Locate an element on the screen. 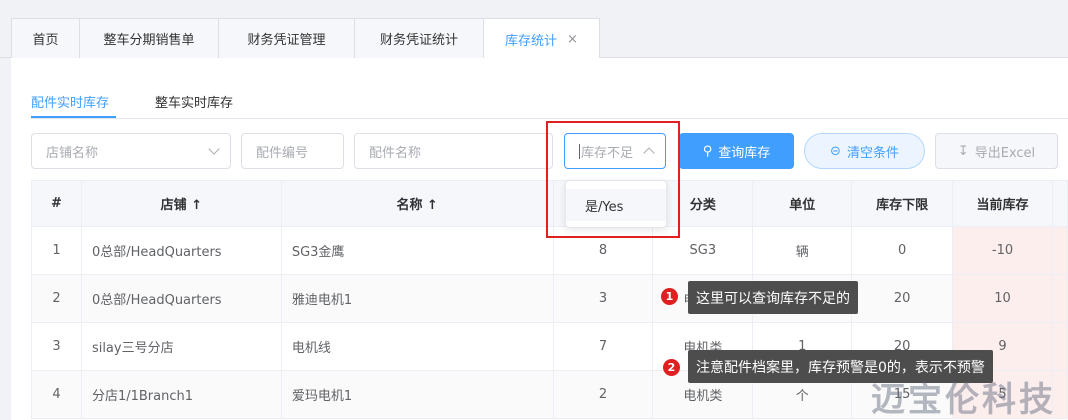 Image resolution: width=1068 pixels, height=420 pixels. search-icon: ⚲ is located at coordinates (707, 151).